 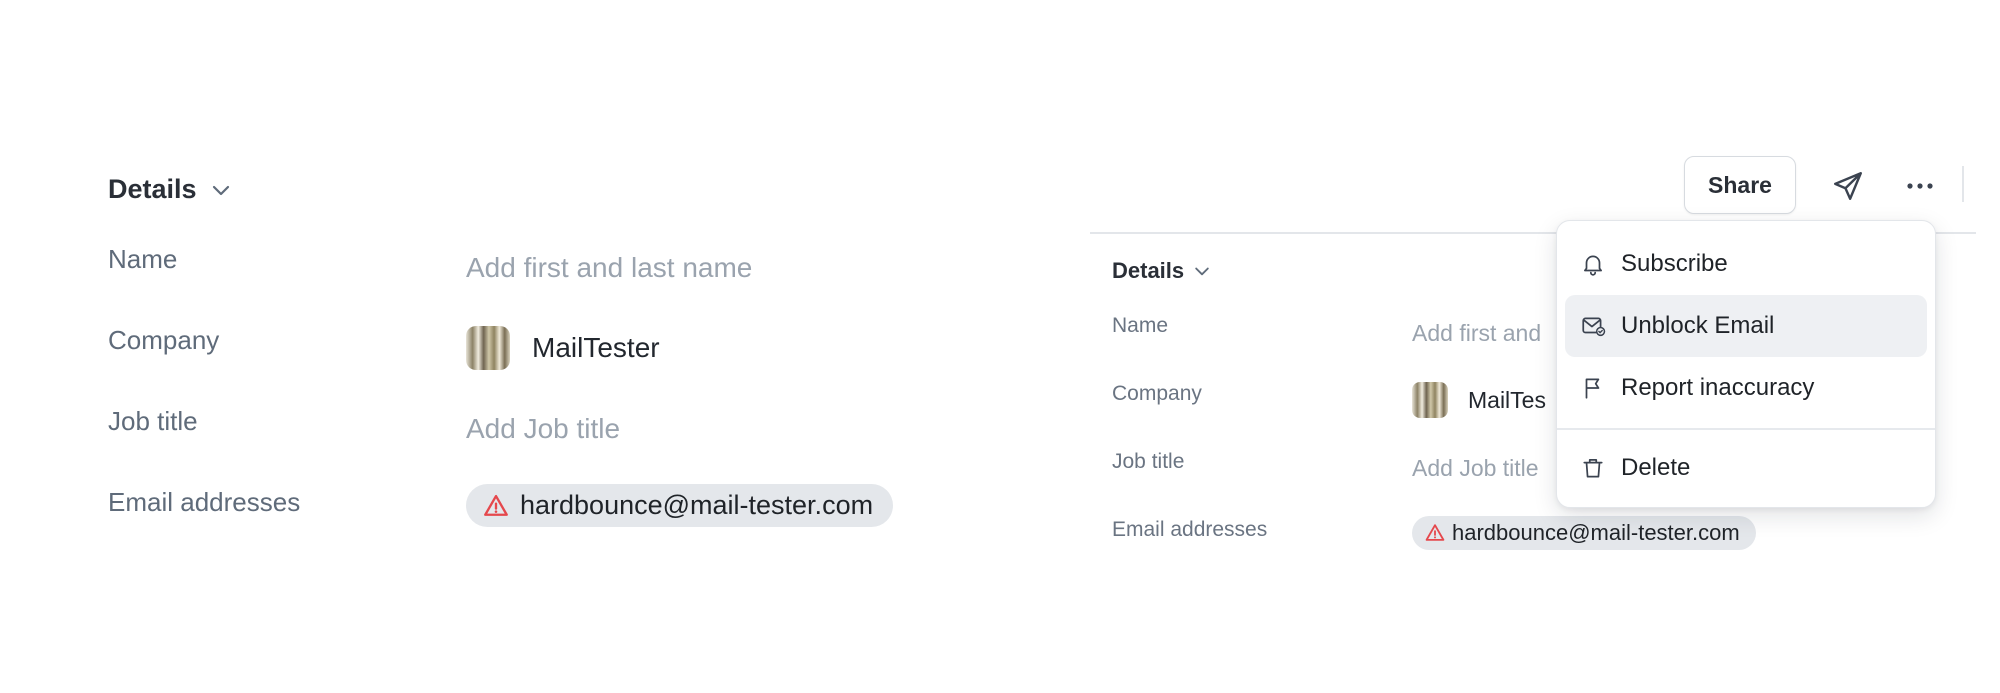 What do you see at coordinates (609, 268) in the screenshot?
I see `name-field: Add first and last name` at bounding box center [609, 268].